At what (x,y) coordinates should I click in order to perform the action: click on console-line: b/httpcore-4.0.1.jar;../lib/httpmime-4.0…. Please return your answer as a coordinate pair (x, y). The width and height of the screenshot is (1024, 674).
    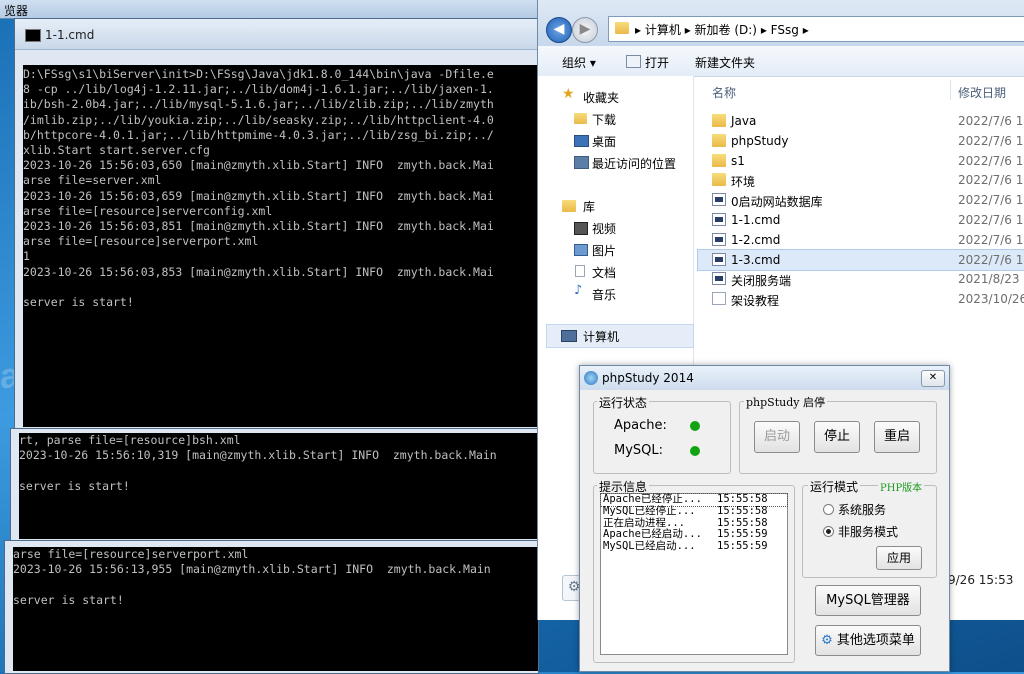
    Looking at the image, I should click on (258, 134).